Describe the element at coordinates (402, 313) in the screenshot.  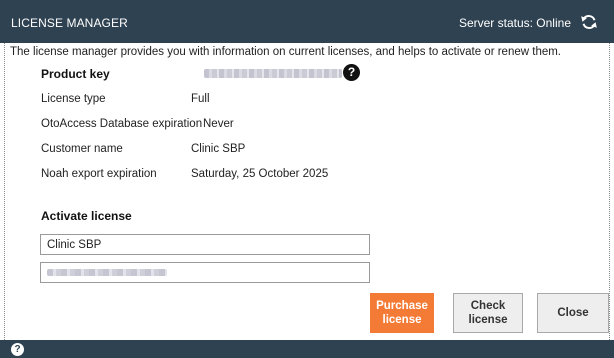
I see `purchase-license-button: Purchase license` at that location.